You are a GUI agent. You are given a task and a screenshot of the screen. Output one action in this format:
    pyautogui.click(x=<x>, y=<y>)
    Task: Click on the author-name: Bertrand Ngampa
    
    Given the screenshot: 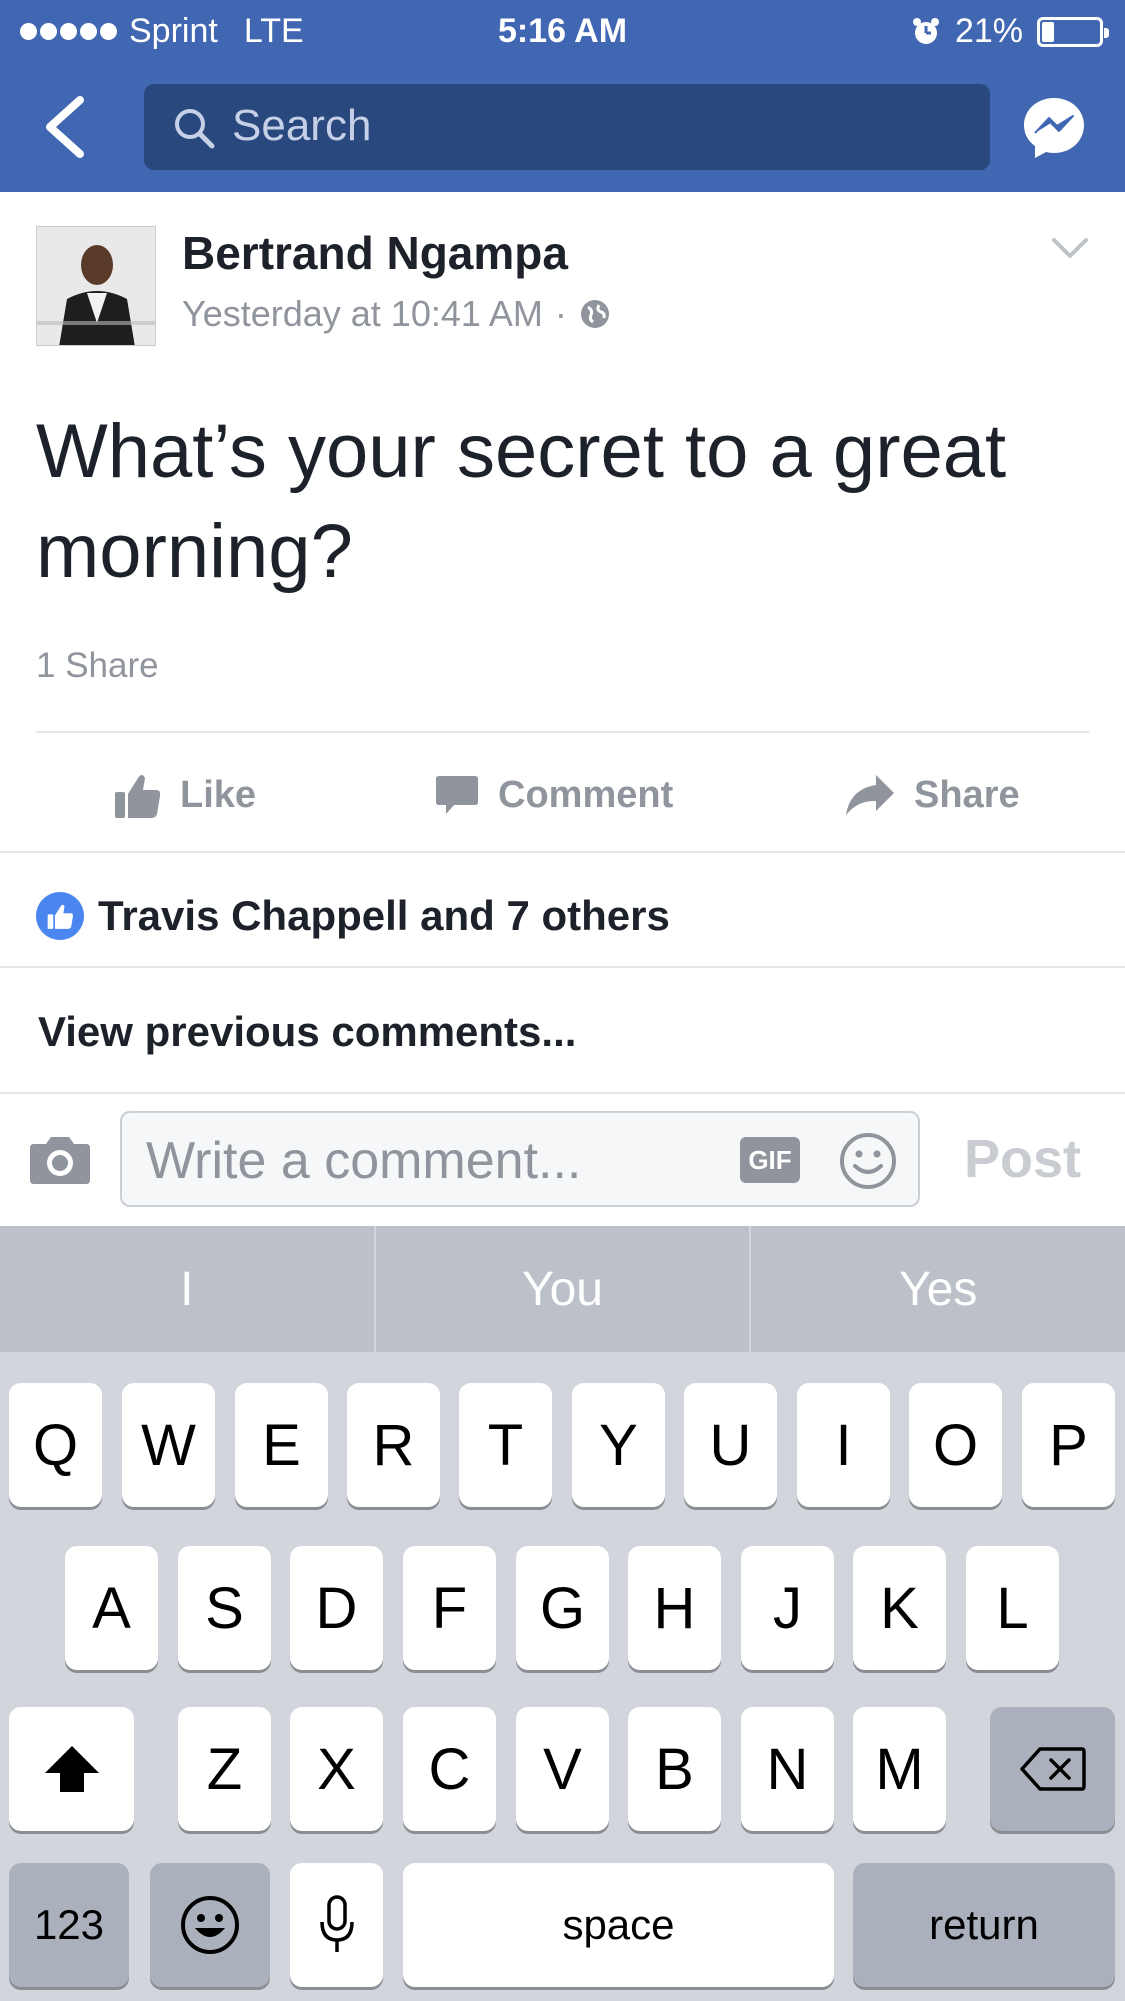 What is the action you would take?
    pyautogui.click(x=375, y=253)
    